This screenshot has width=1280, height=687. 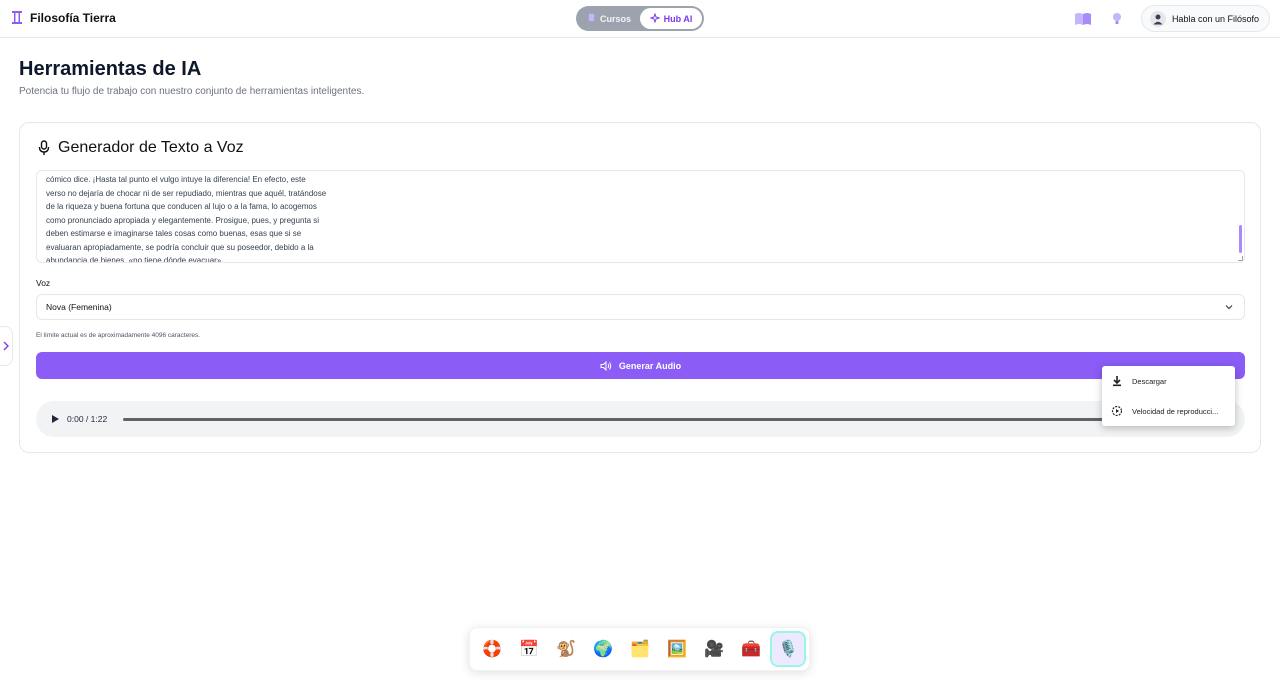 I want to click on textarea-resize-handle, so click(x=1240, y=258).